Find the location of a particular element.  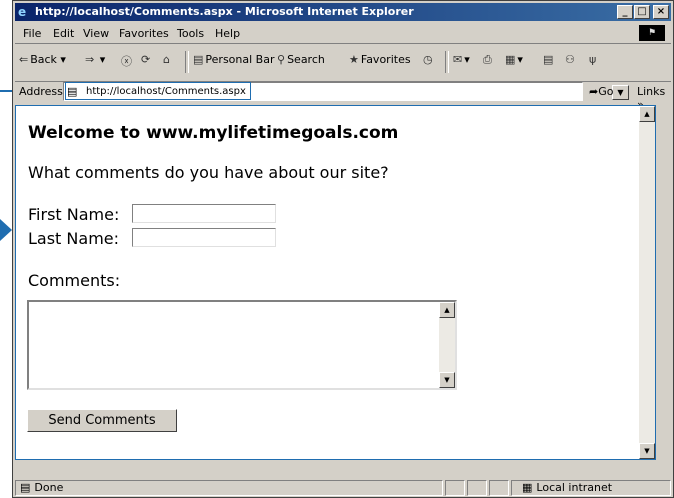

menu-view: View is located at coordinates (96, 33).